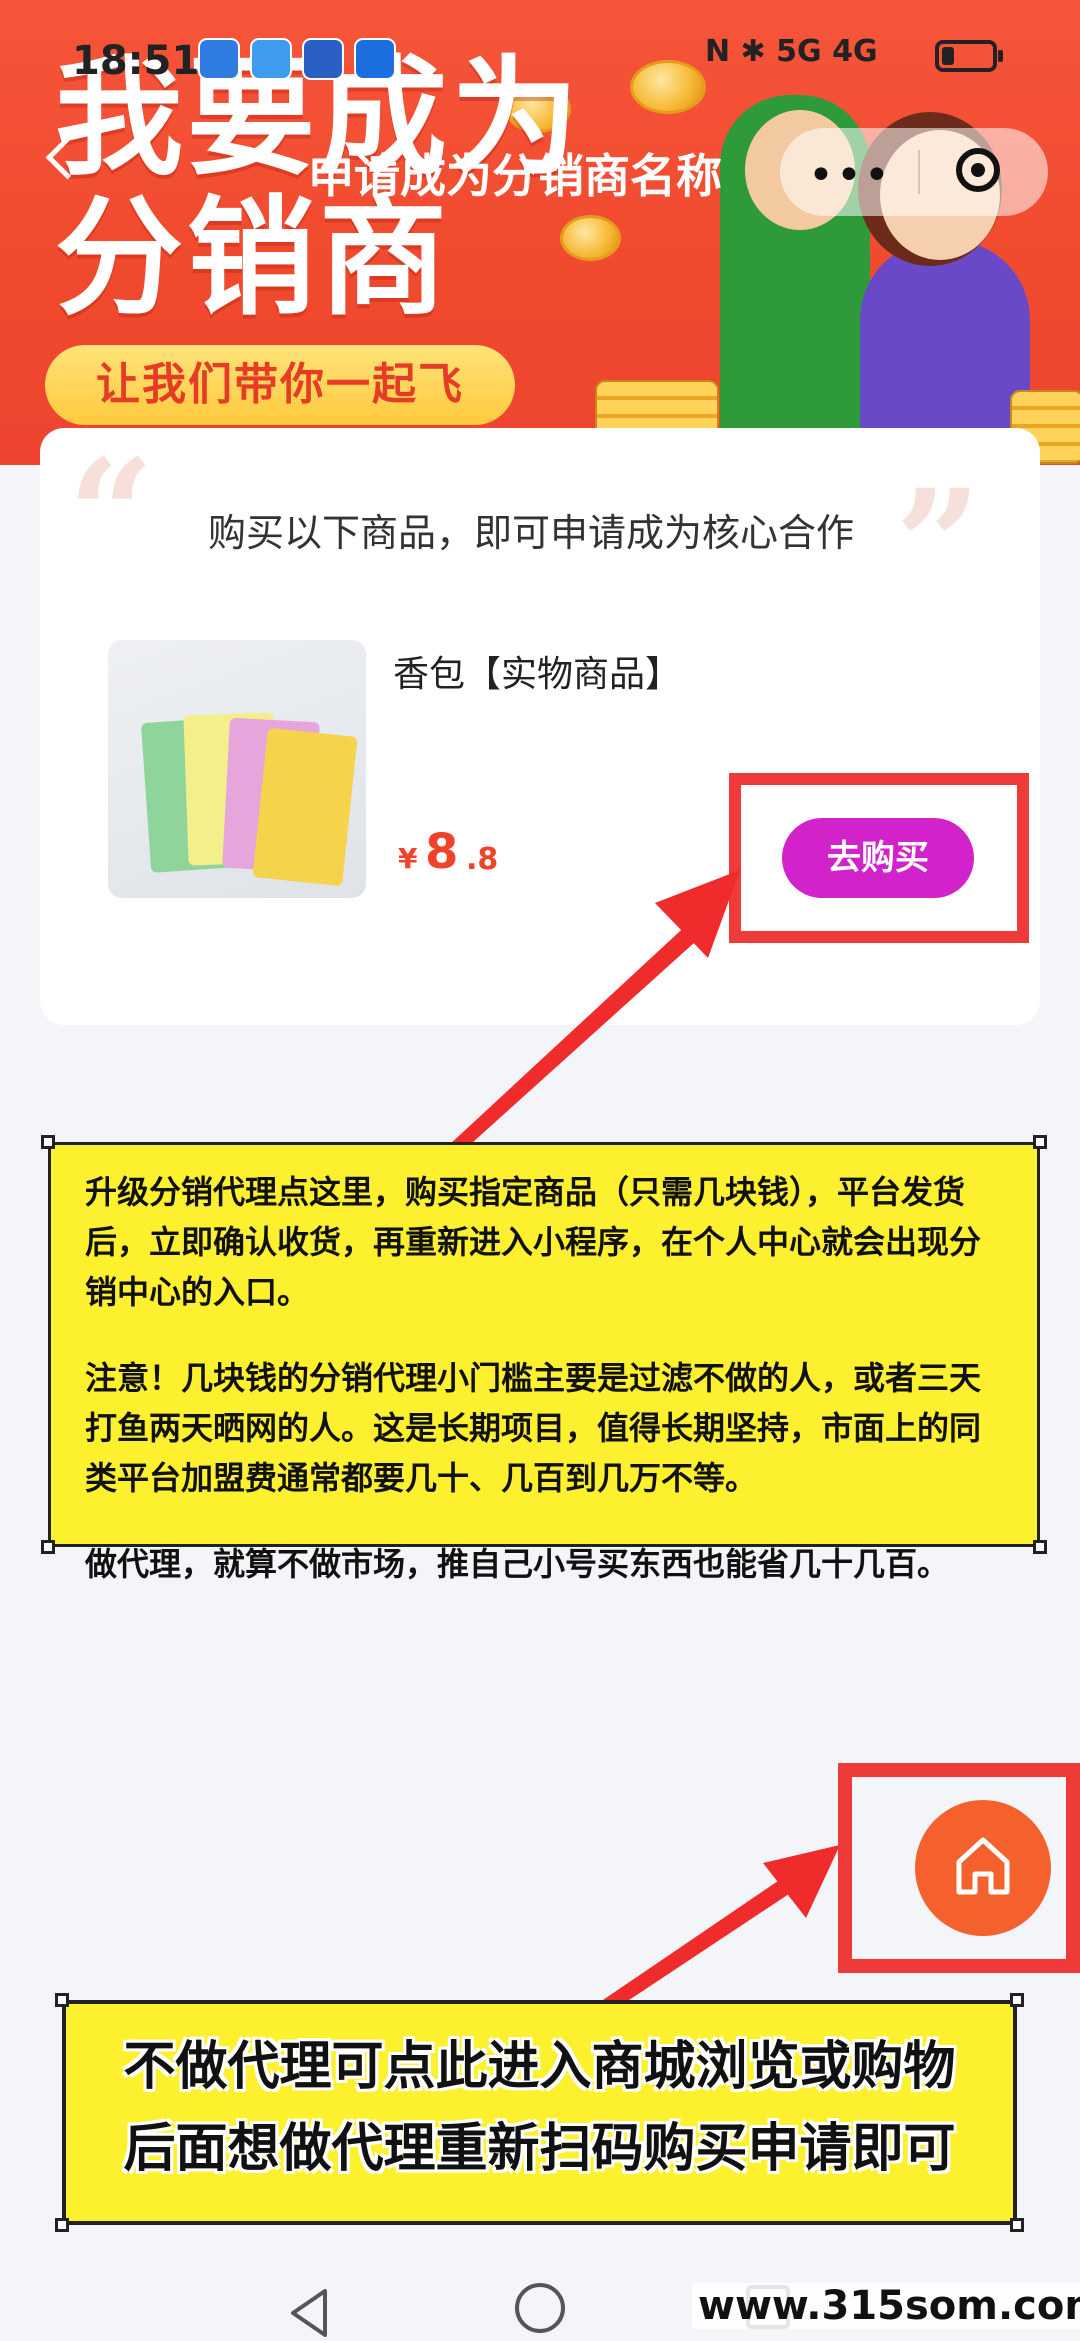  Describe the element at coordinates (938, 545) in the screenshot. I see `quote-close-icon: ”` at that location.